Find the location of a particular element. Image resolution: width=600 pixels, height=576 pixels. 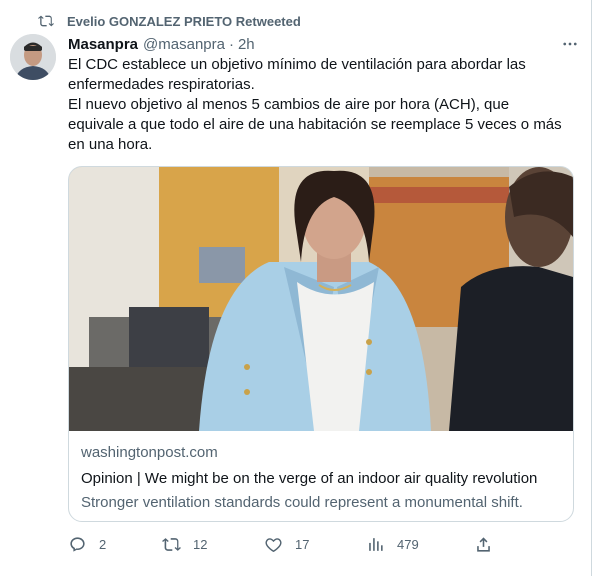

tweet-header: Masanpra @masanpra · 2h is located at coordinates (324, 44).